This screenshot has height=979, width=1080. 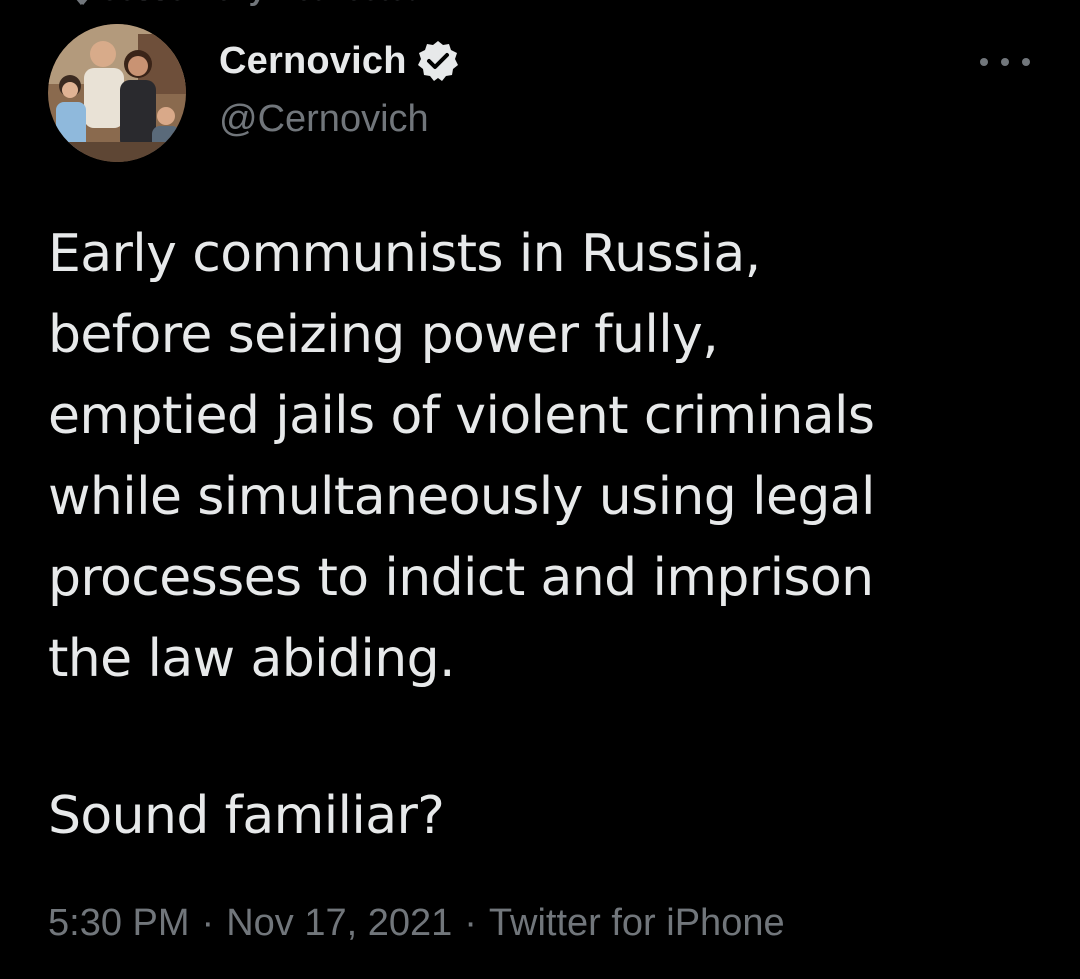 I want to click on avatar, so click(x=117, y=93).